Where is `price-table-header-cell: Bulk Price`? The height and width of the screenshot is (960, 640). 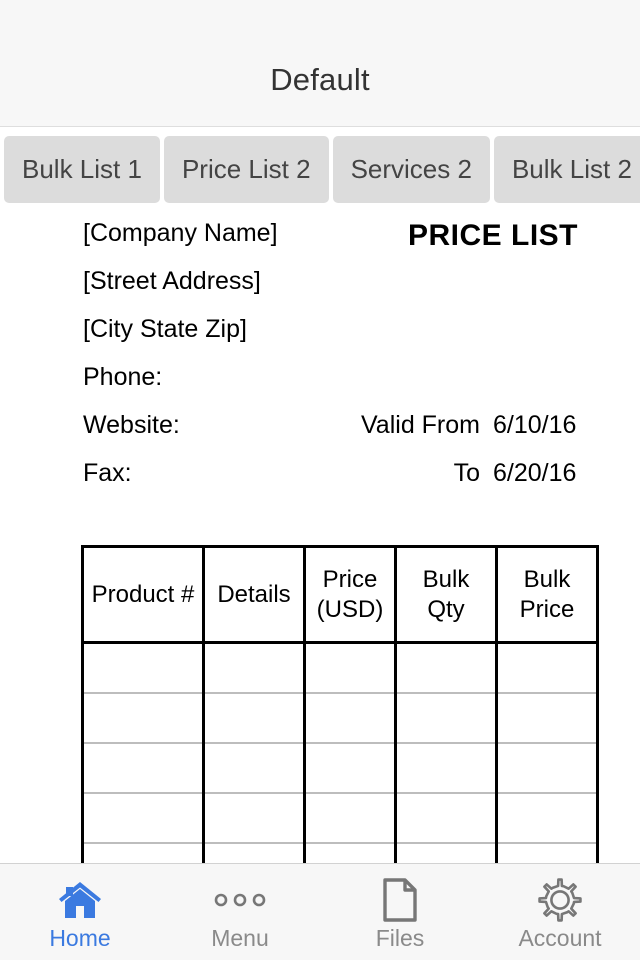 price-table-header-cell: Bulk Price is located at coordinates (547, 594).